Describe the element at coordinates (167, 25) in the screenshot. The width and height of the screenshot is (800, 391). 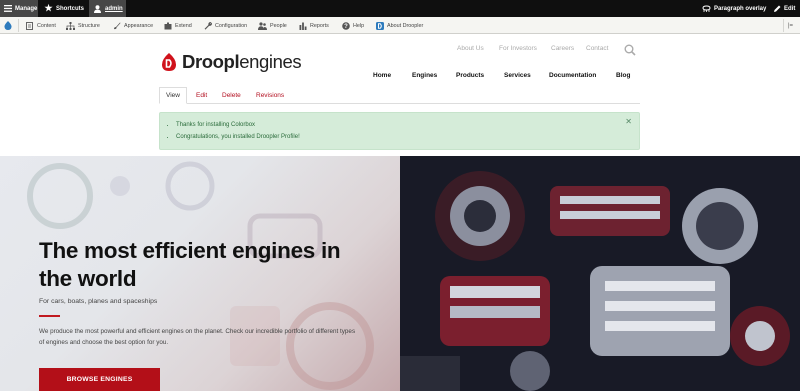
I see `puzzle-icon` at that location.